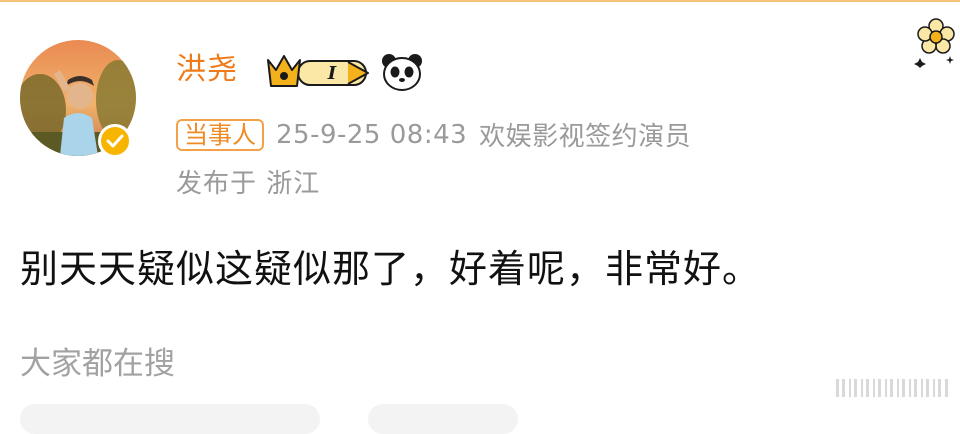  What do you see at coordinates (115, 141) in the screenshot?
I see `verified-icon` at bounding box center [115, 141].